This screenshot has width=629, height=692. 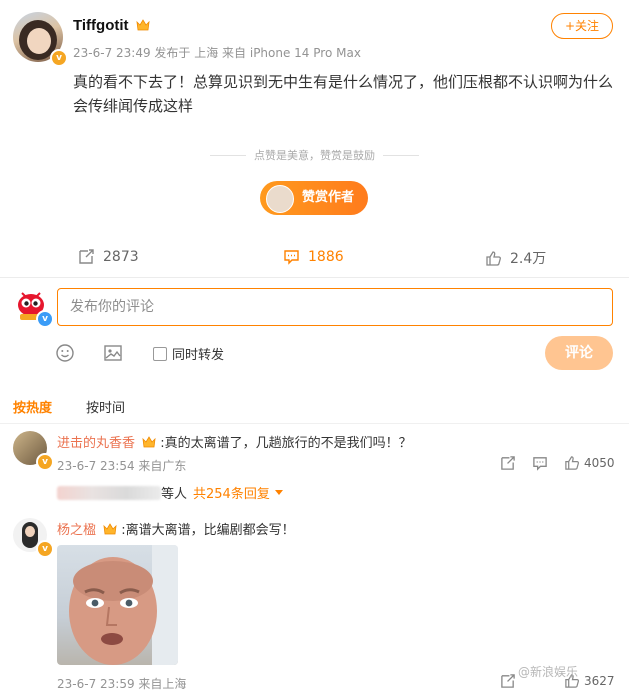 What do you see at coordinates (335, 307) in the screenshot?
I see `comment-input` at bounding box center [335, 307].